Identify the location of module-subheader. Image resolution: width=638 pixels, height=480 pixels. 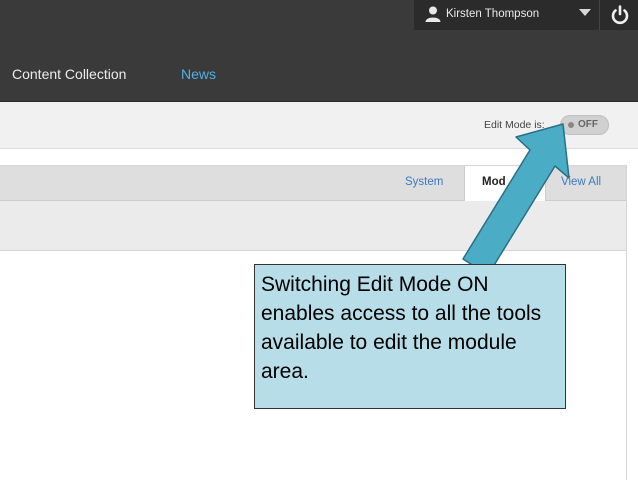
(313, 226).